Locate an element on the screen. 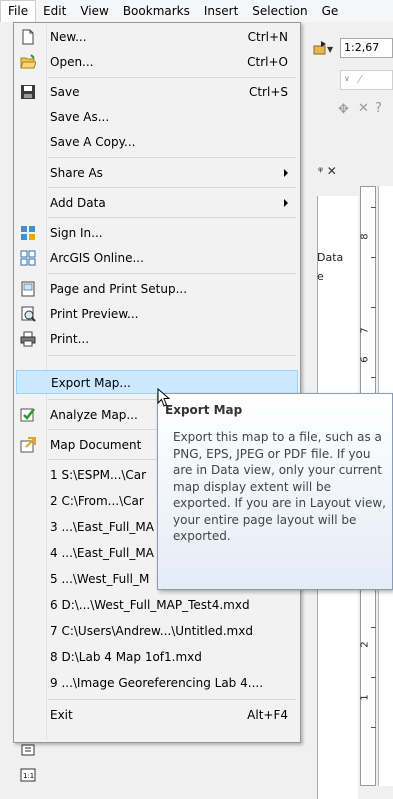  recent-file-7: 7 C:\Users\Andrew...\Untitled.mxd is located at coordinates (157, 631).